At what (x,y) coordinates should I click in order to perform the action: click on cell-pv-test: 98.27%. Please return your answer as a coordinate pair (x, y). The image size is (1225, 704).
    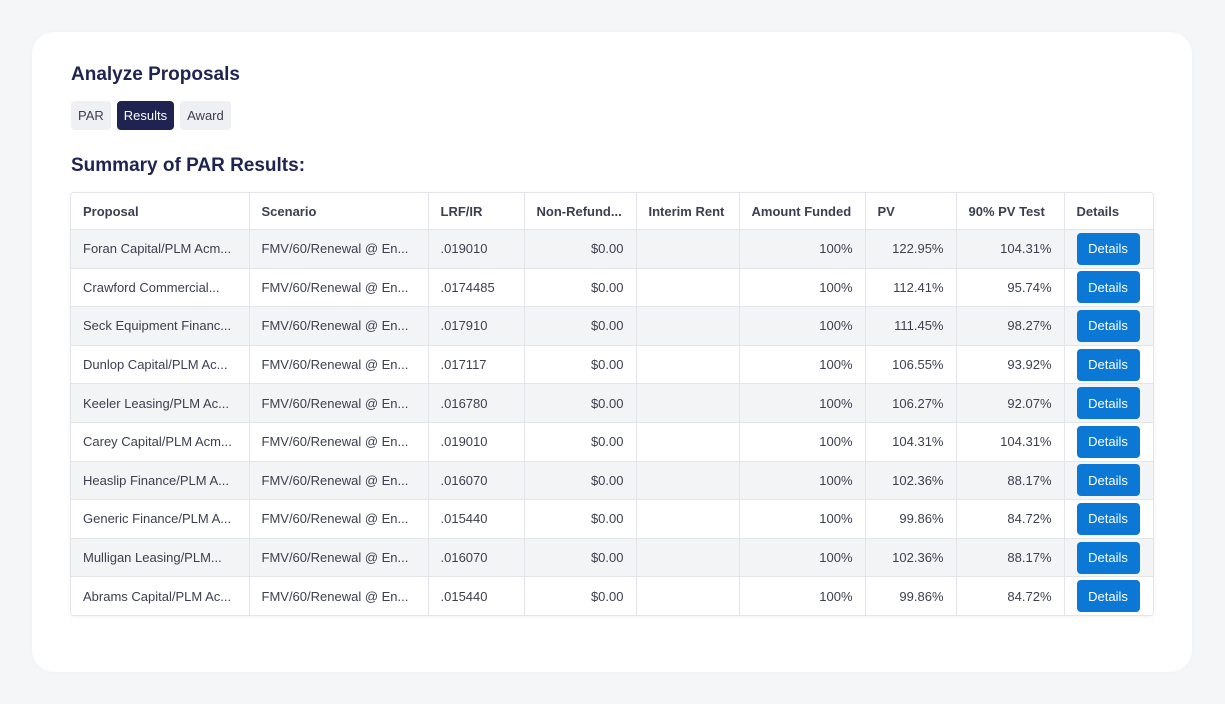
    Looking at the image, I should click on (1010, 326).